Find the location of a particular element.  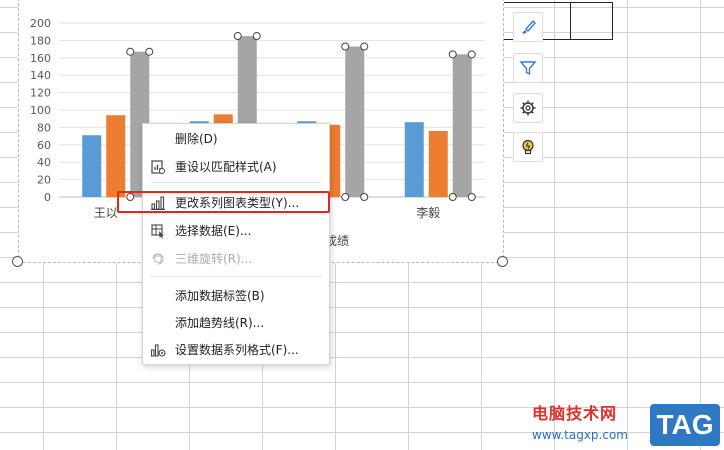

menu-item-label: 重设以匹配样式(A) is located at coordinates (226, 167).